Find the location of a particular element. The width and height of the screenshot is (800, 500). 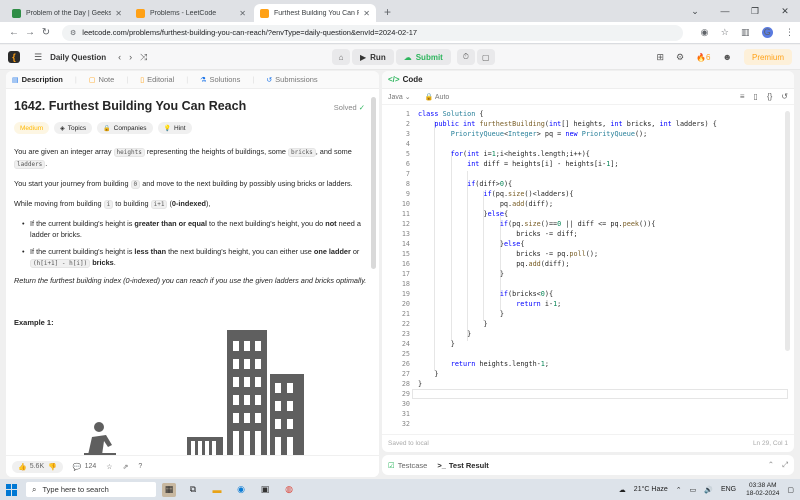

streak-counter: 🔥6 is located at coordinates (703, 57).